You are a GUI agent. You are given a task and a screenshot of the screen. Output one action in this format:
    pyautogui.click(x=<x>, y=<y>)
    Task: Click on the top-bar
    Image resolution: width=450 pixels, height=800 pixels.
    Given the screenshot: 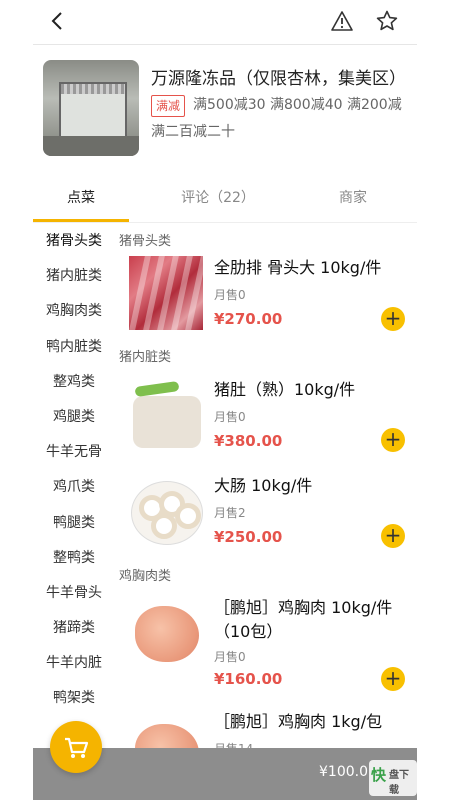 What is the action you would take?
    pyautogui.click(x=225, y=22)
    